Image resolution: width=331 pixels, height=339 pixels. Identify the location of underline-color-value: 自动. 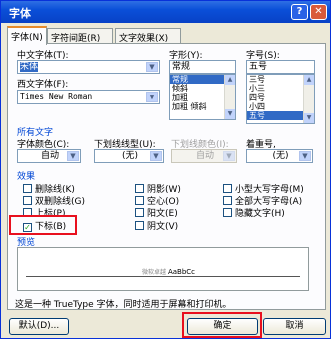
(204, 156).